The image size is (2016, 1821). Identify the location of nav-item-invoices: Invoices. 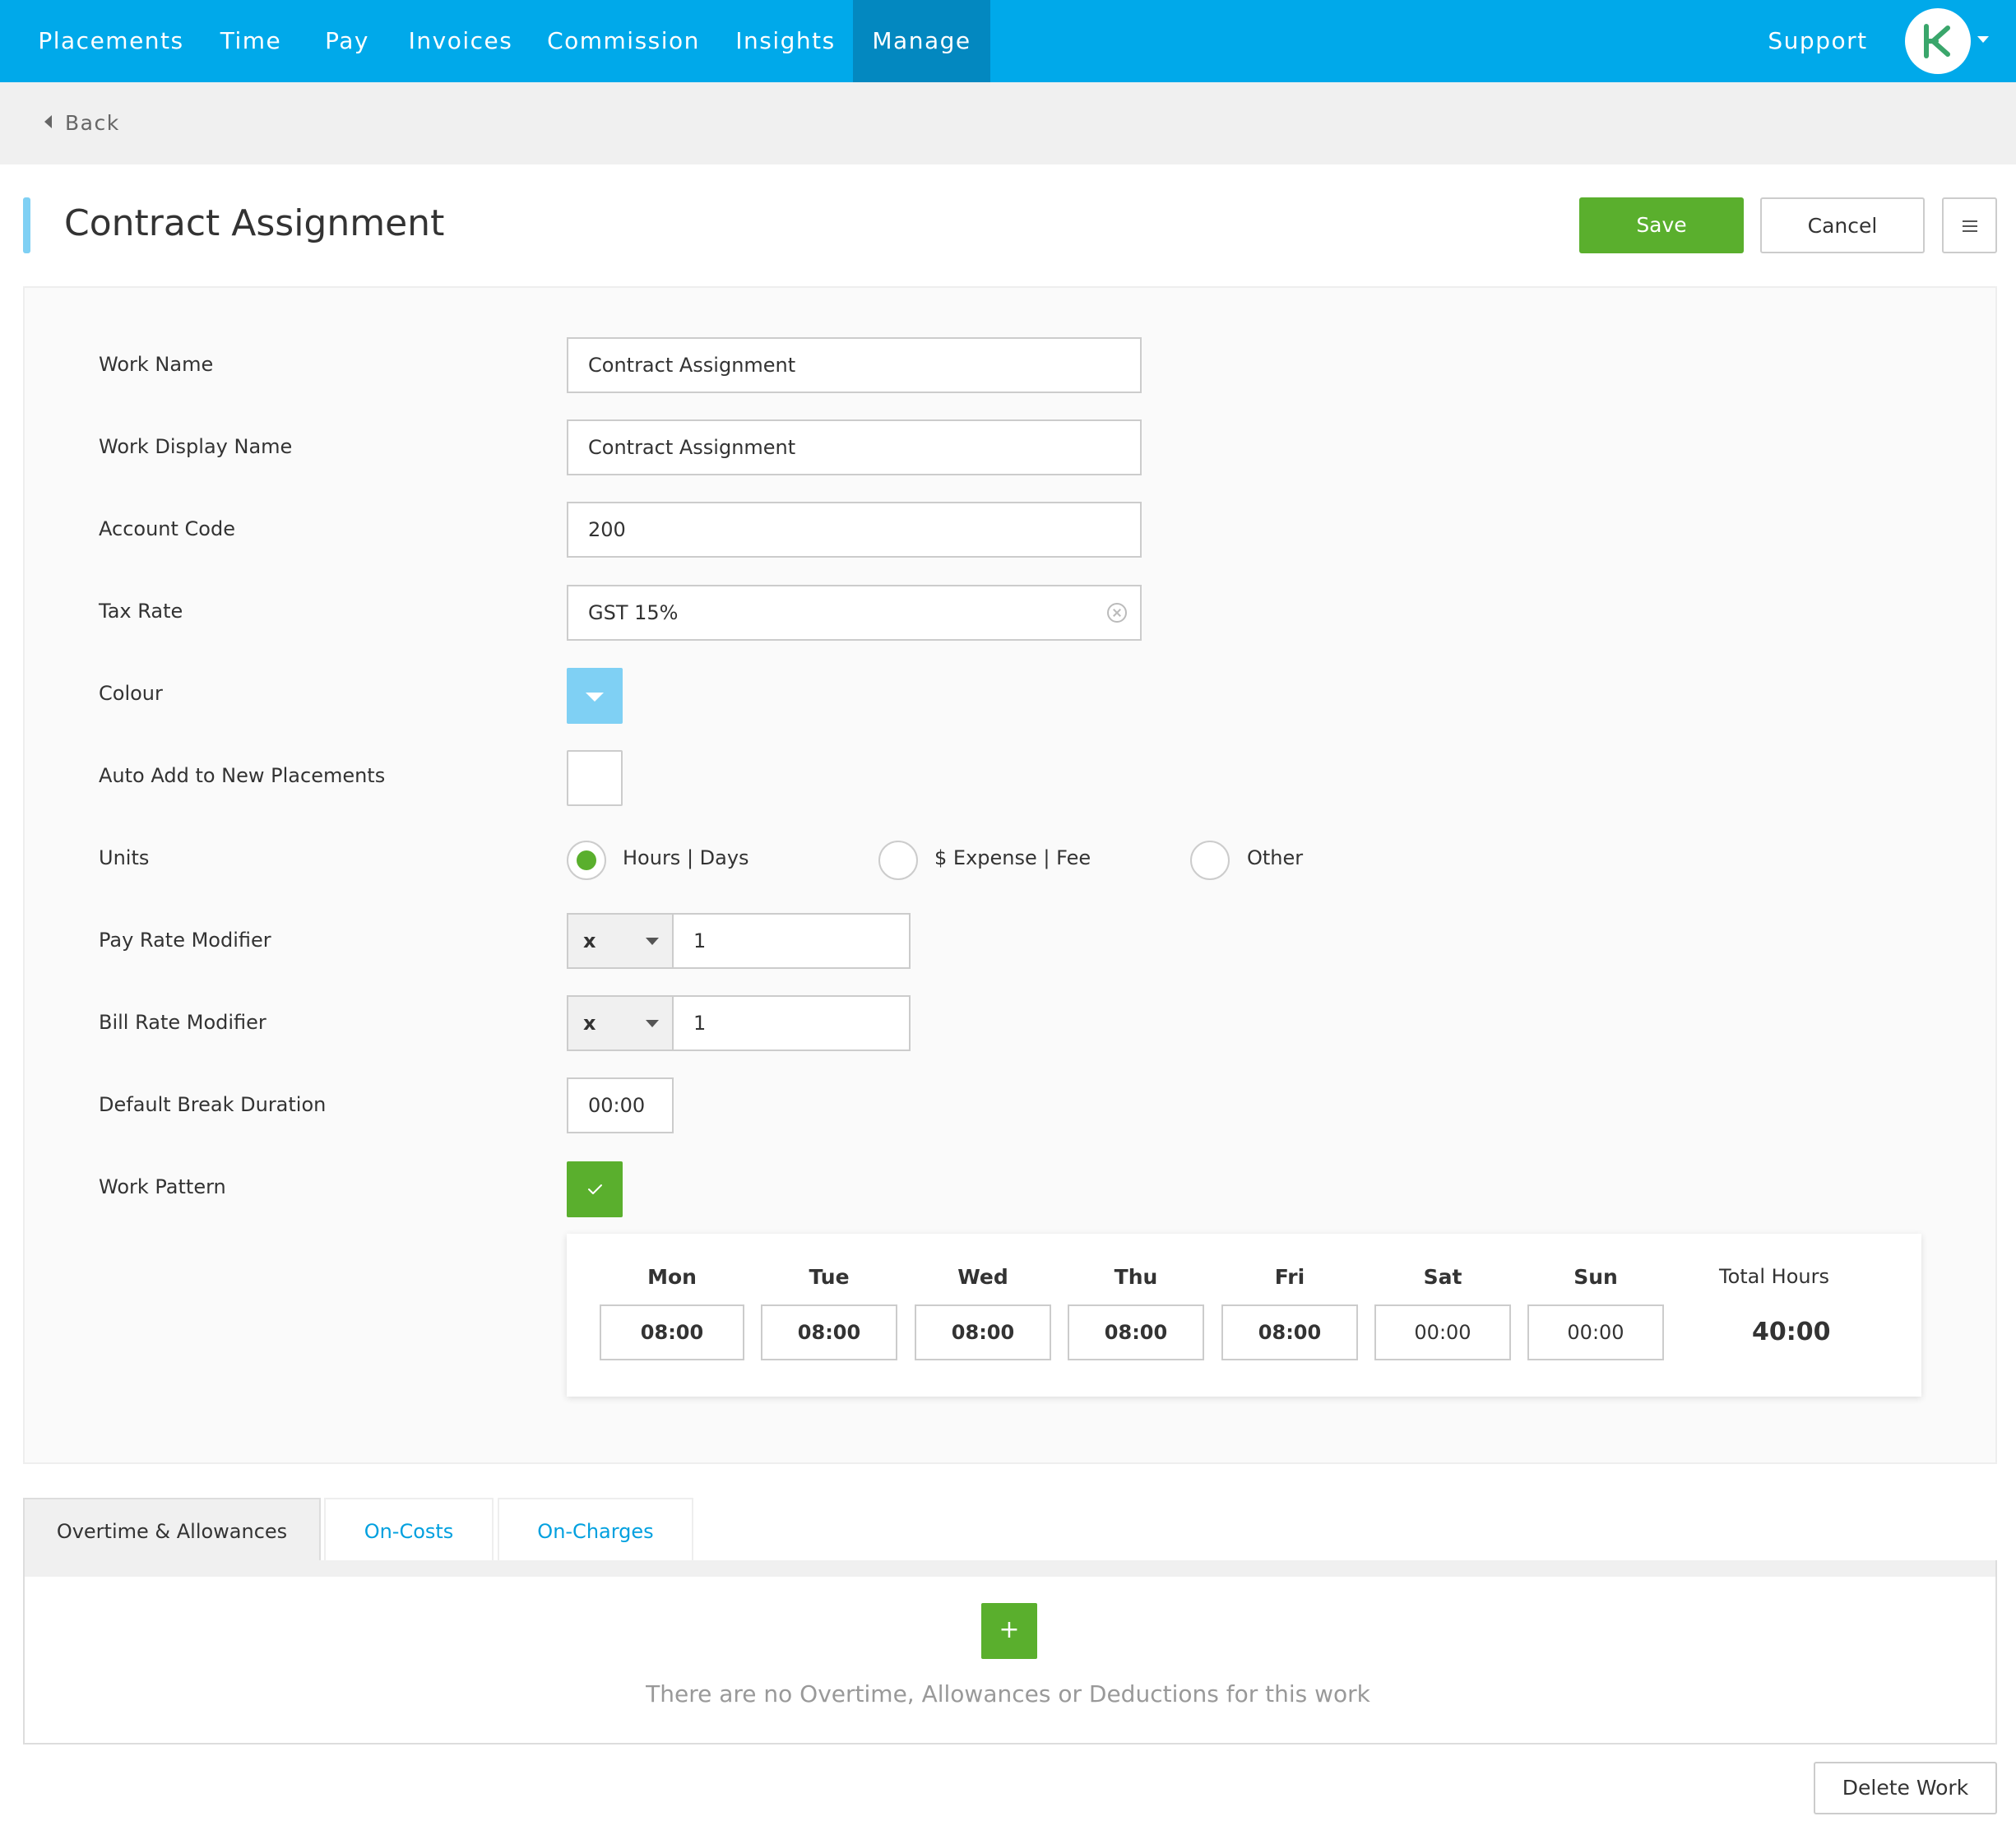
(461, 41).